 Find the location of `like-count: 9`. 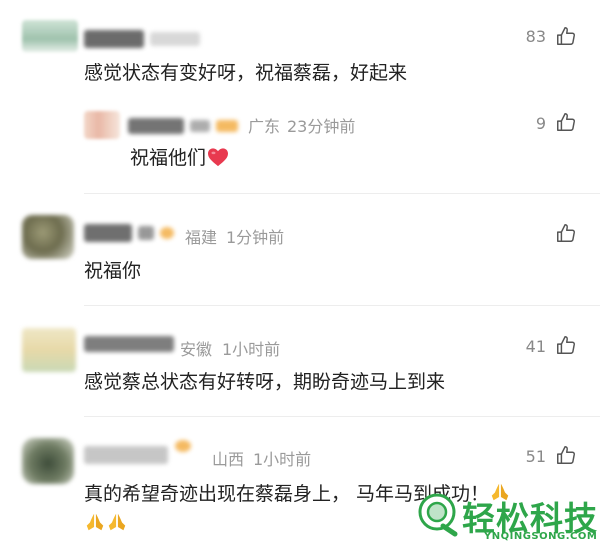

like-count: 9 is located at coordinates (540, 123).